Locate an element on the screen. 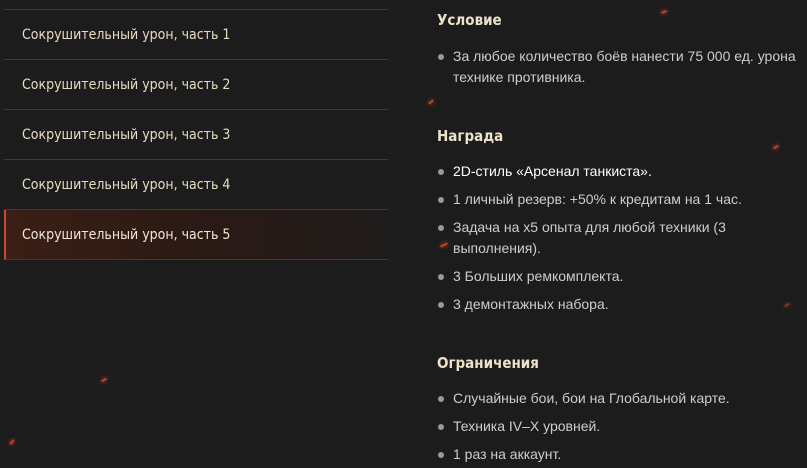 This screenshot has height=468, width=807. mission-label: Сокрушительный урон, часть 5 is located at coordinates (126, 234).